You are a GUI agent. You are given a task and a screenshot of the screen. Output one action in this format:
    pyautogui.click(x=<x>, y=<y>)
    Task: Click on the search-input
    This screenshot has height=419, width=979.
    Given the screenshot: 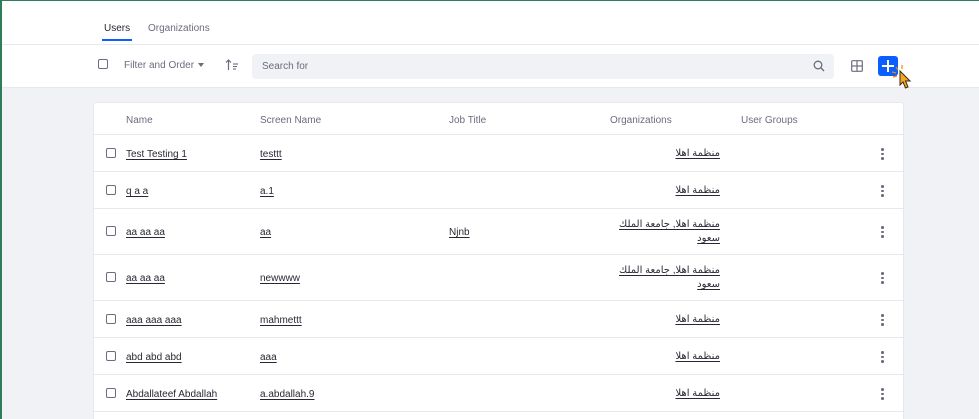 What is the action you would take?
    pyautogui.click(x=543, y=66)
    